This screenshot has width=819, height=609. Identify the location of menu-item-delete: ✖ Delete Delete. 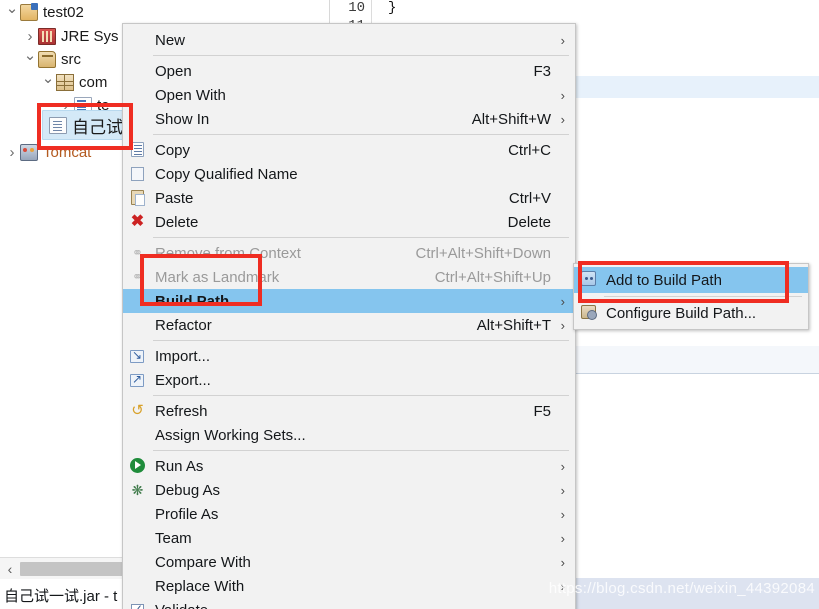
(349, 222).